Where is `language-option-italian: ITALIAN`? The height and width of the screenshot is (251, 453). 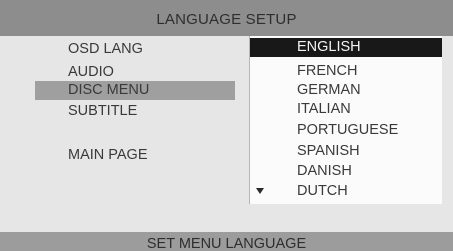
language-option-italian: ITALIAN is located at coordinates (346, 109).